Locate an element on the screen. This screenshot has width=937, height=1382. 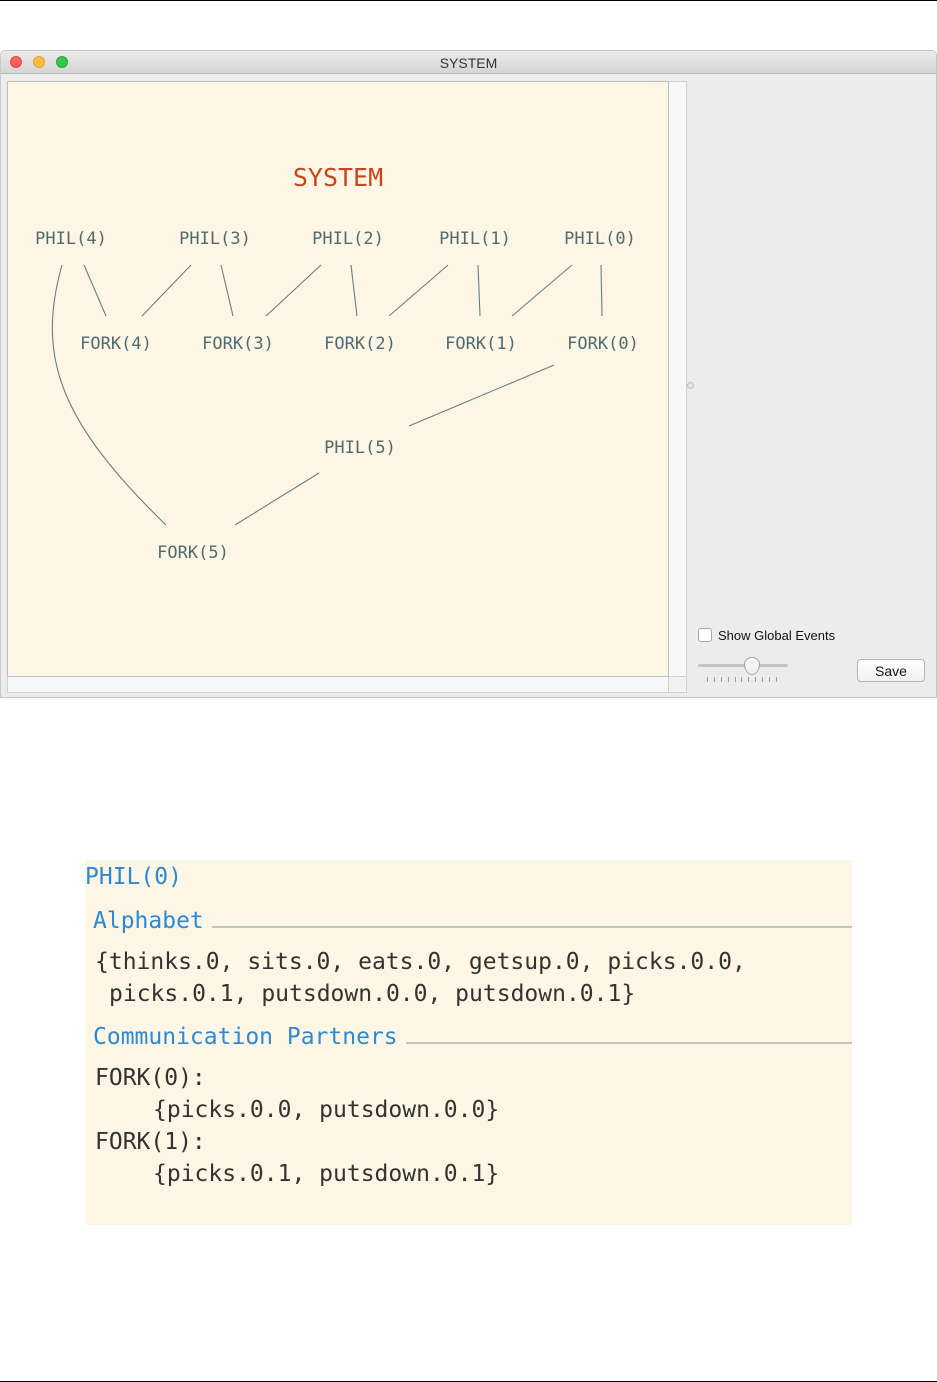
process-name: PHIL(0) is located at coordinates (133, 877).